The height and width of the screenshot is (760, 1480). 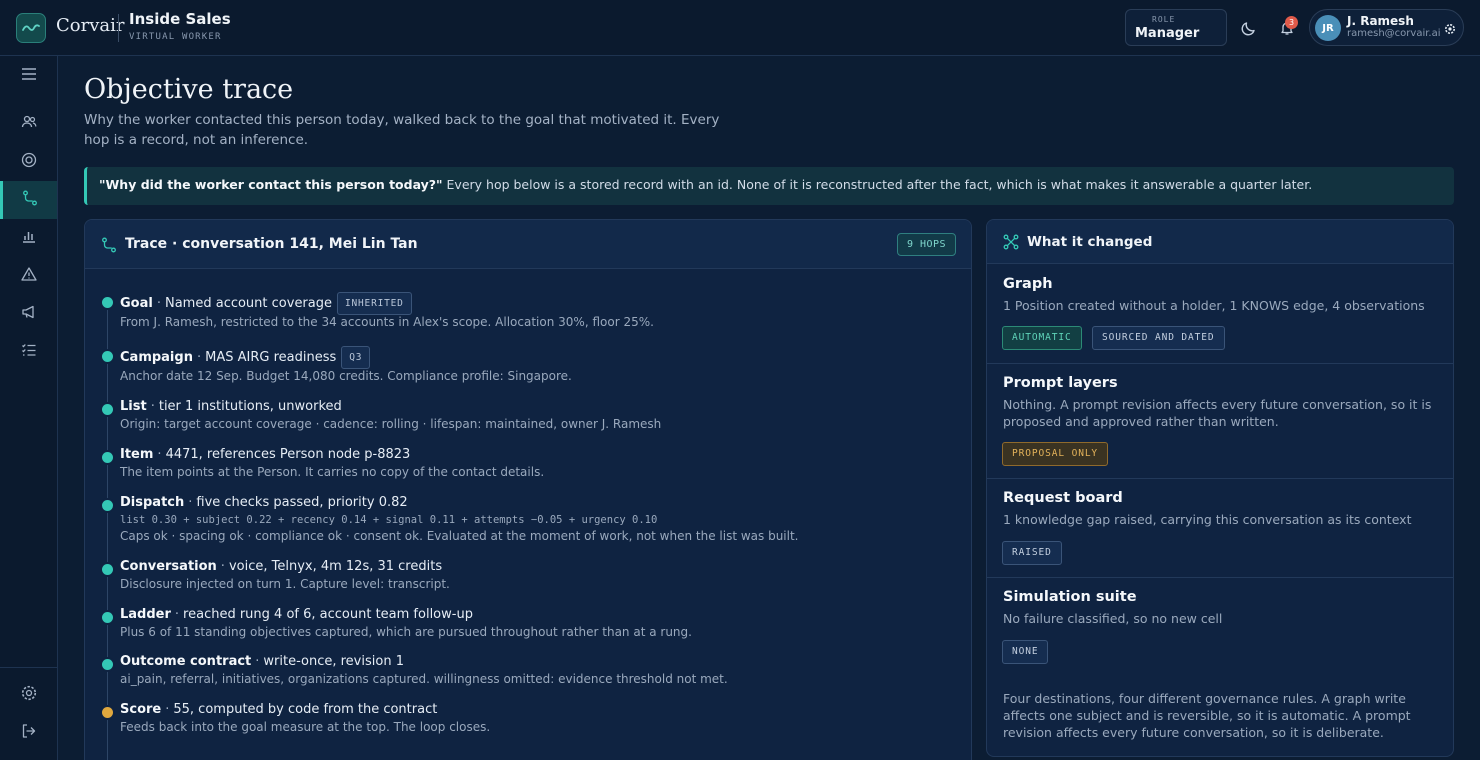 What do you see at coordinates (302, 502) in the screenshot?
I see `hop-summary: five checks passed, priority 0.82` at bounding box center [302, 502].